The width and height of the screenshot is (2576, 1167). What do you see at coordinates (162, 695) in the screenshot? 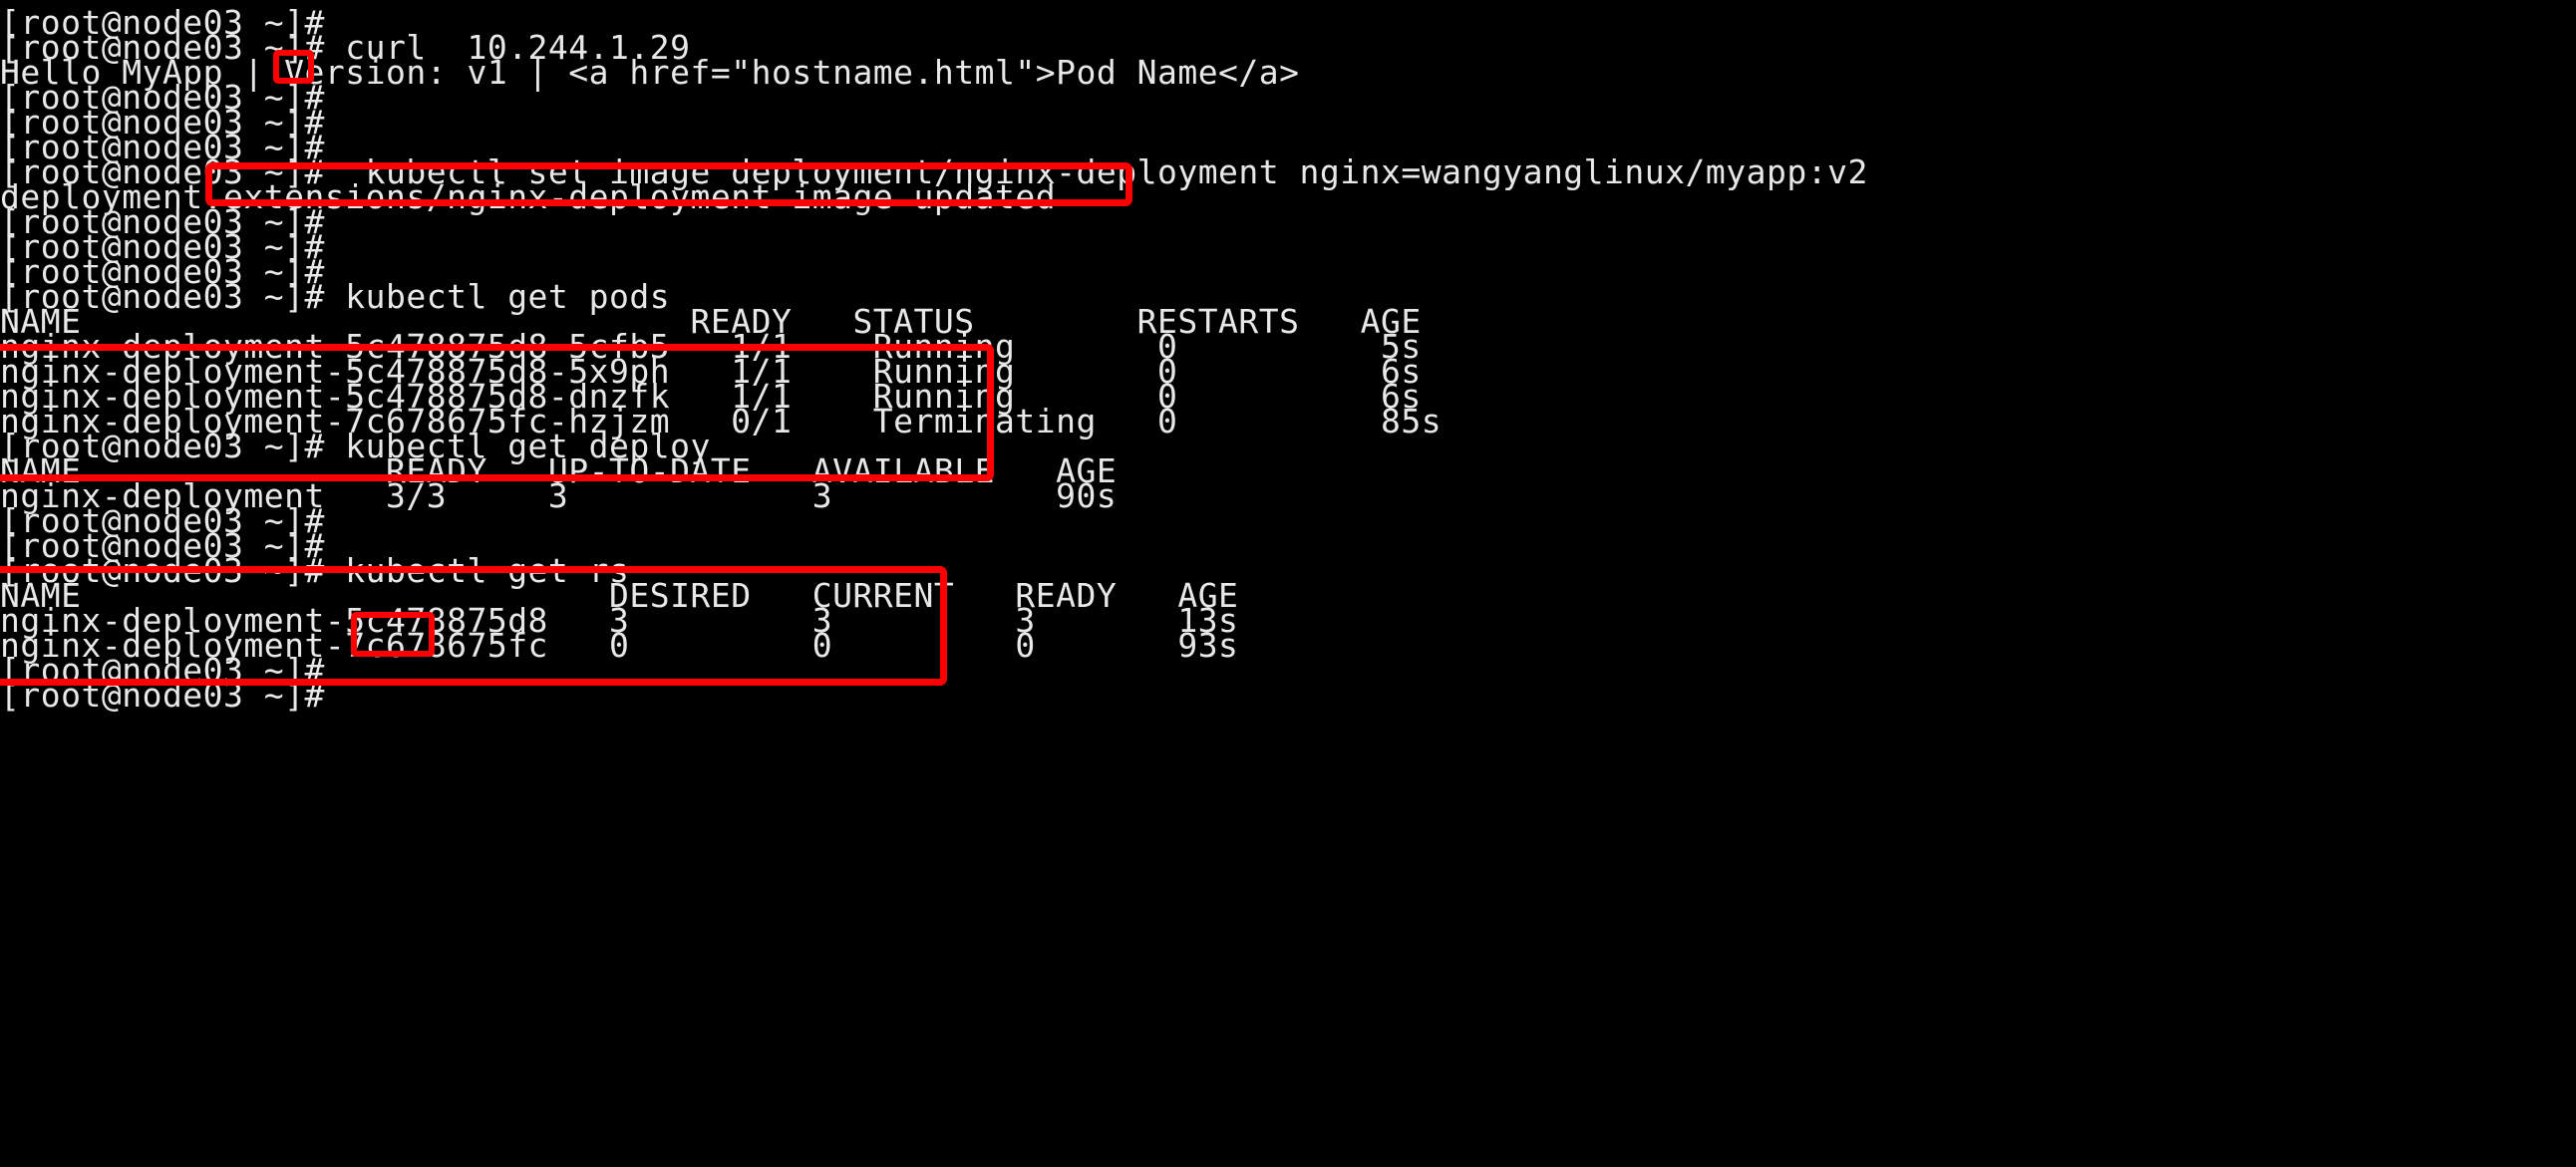
I see `terminal-line: [root@node03 ~]#` at bounding box center [162, 695].